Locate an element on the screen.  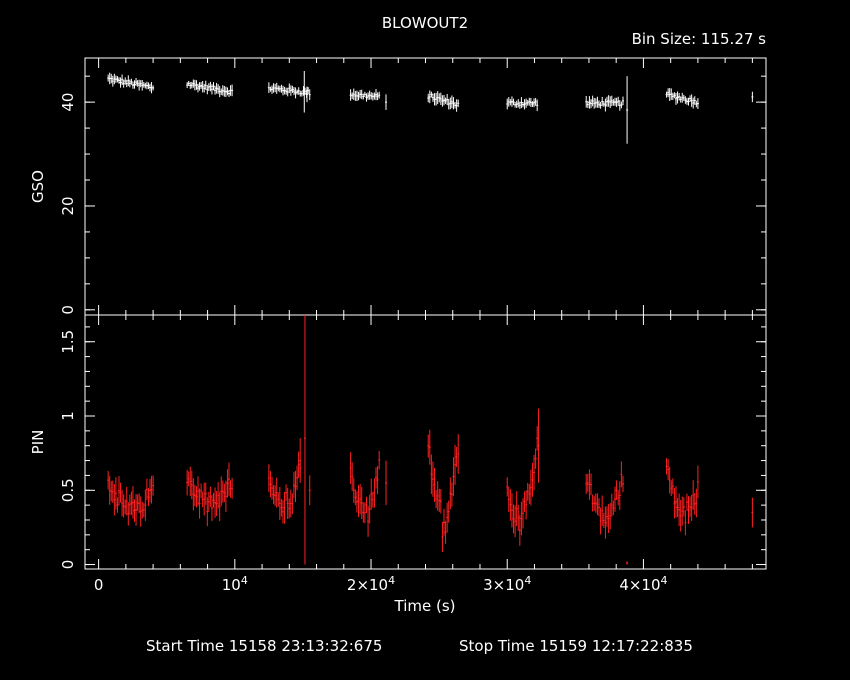
pin-ytick-label: 0.5 is located at coordinates (68, 490).